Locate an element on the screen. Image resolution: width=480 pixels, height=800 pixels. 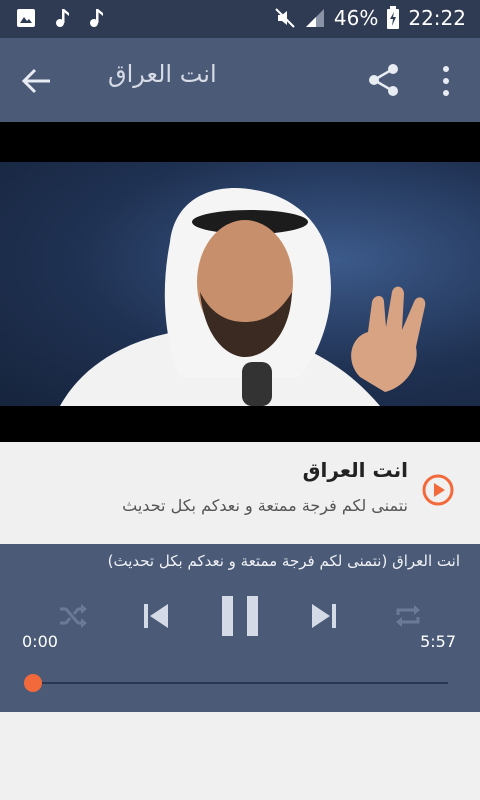
seek-bar-thumb is located at coordinates (33, 683).